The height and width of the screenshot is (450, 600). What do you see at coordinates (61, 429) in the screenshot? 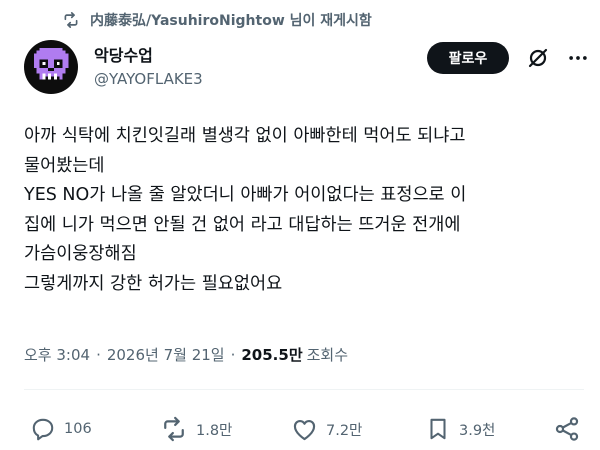
I see `reply-button: 106` at bounding box center [61, 429].